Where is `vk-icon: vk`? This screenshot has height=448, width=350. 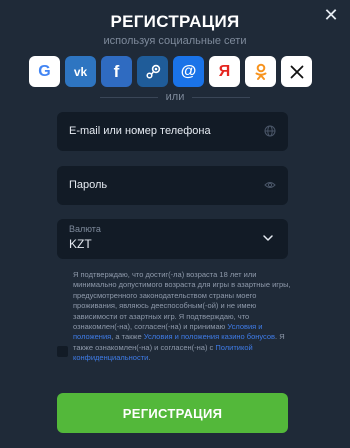
vk-icon: vk is located at coordinates (80, 71).